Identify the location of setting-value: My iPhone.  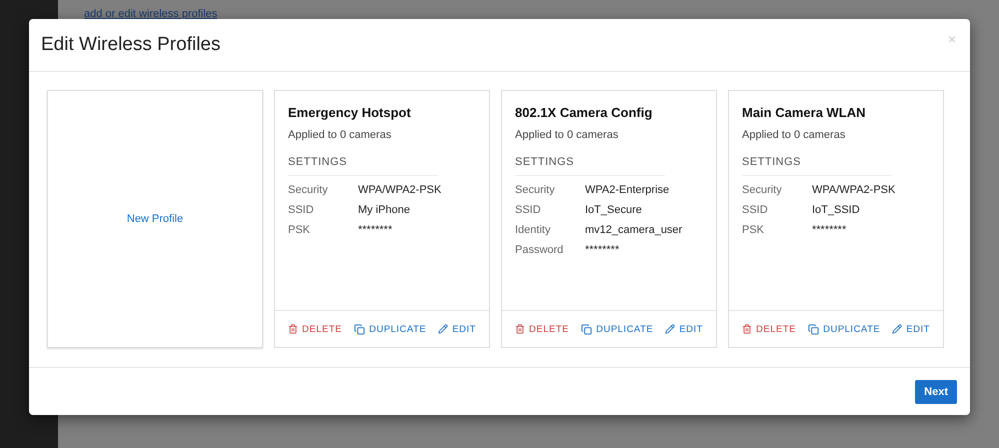
(384, 210).